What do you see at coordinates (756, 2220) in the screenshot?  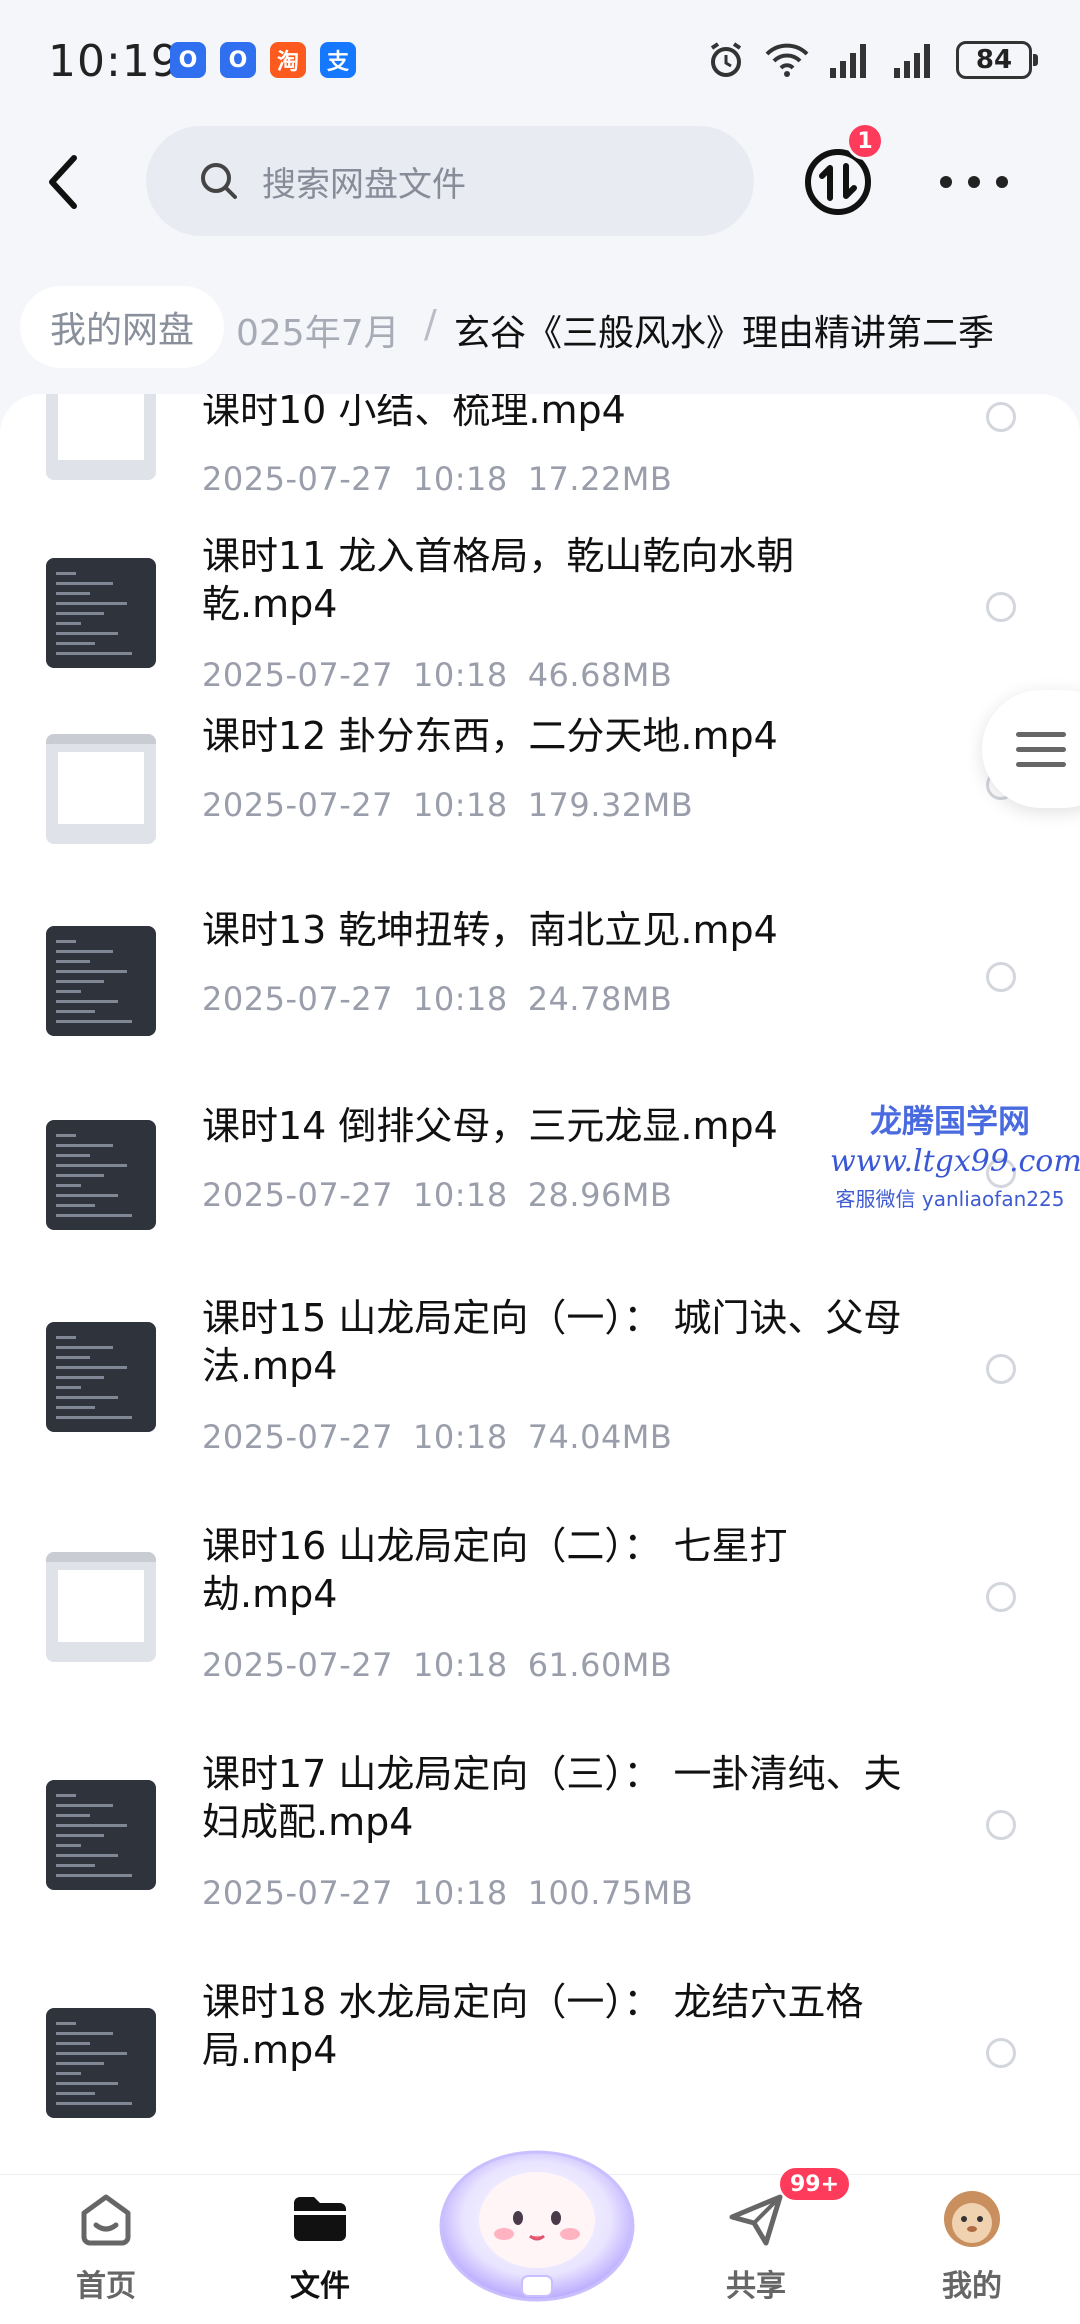 I see `send-icon` at bounding box center [756, 2220].